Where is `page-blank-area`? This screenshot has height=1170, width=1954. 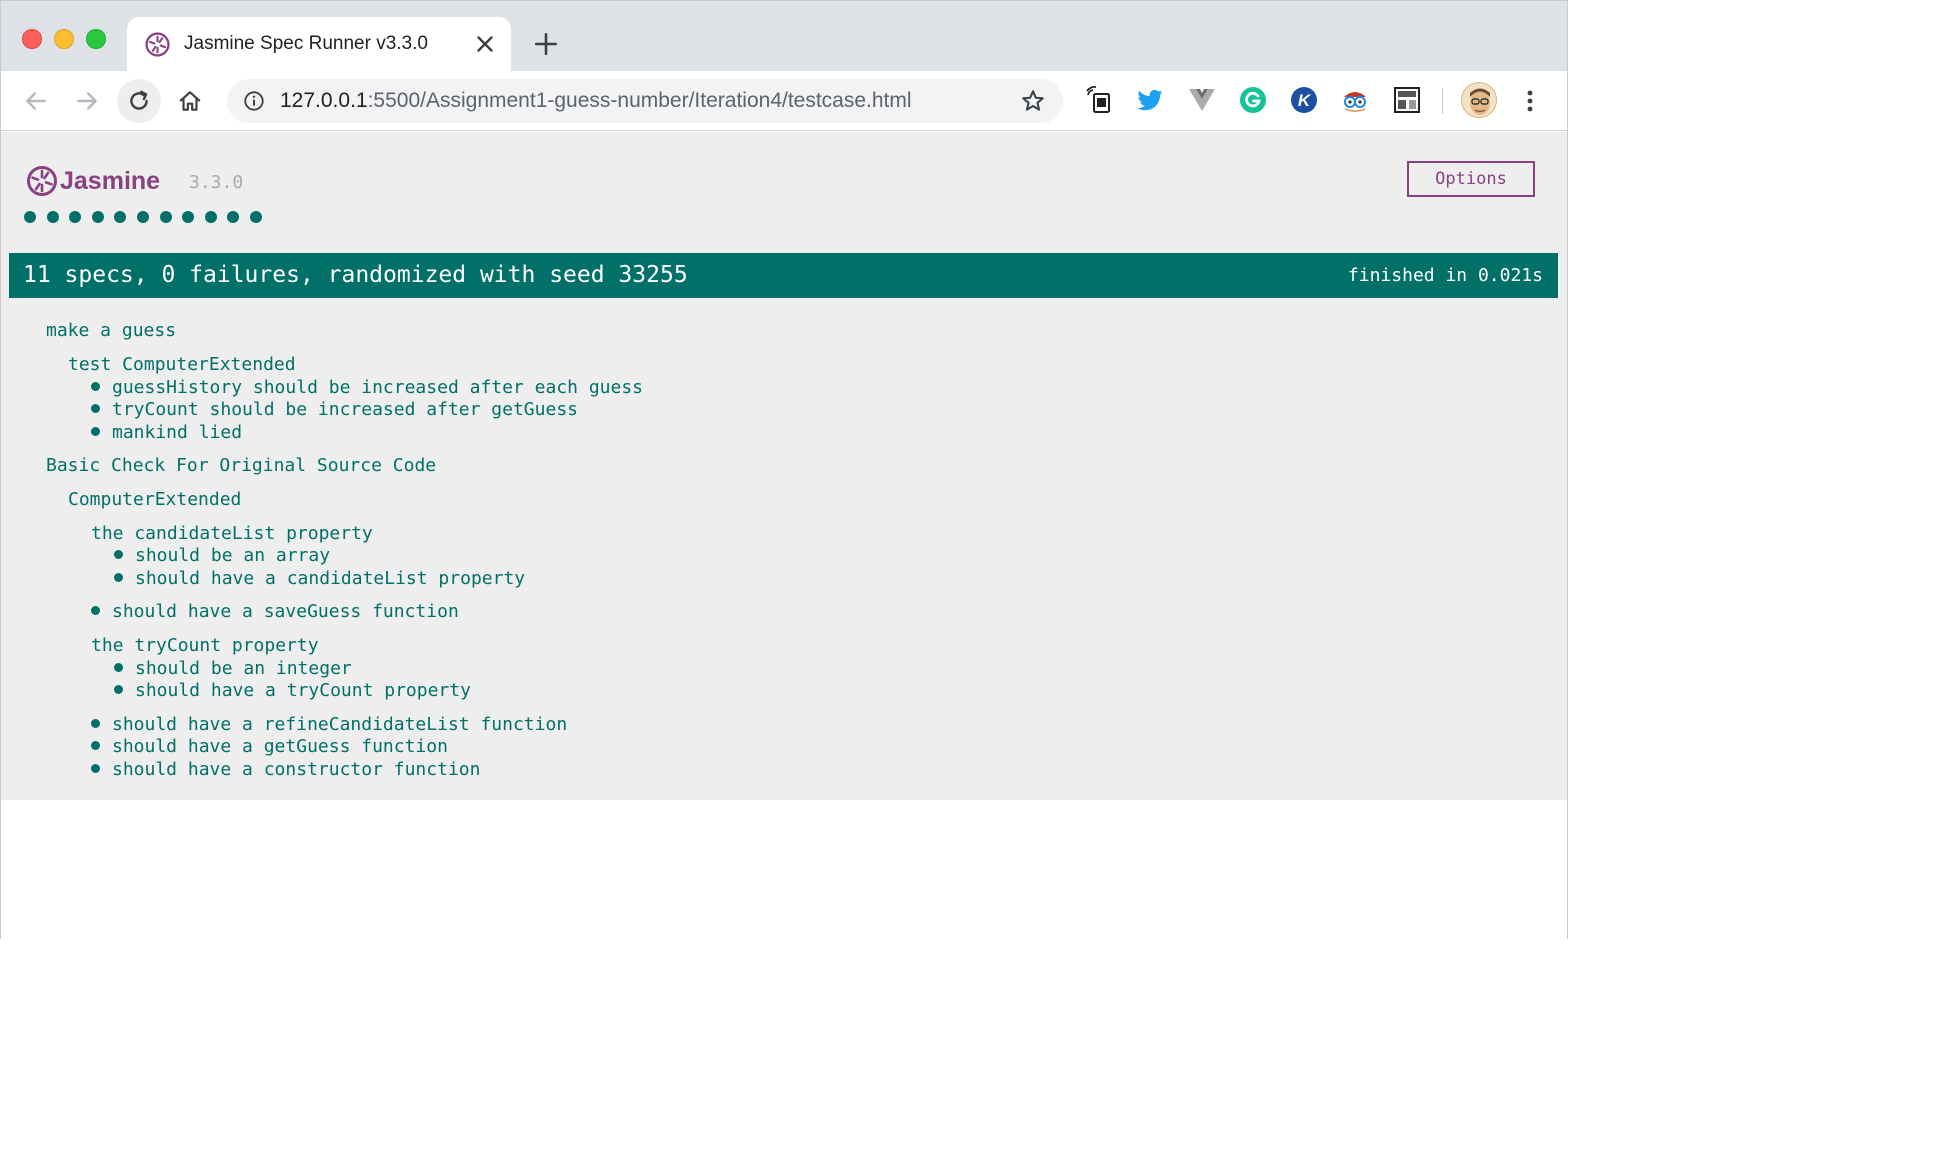 page-blank-area is located at coordinates (784, 869).